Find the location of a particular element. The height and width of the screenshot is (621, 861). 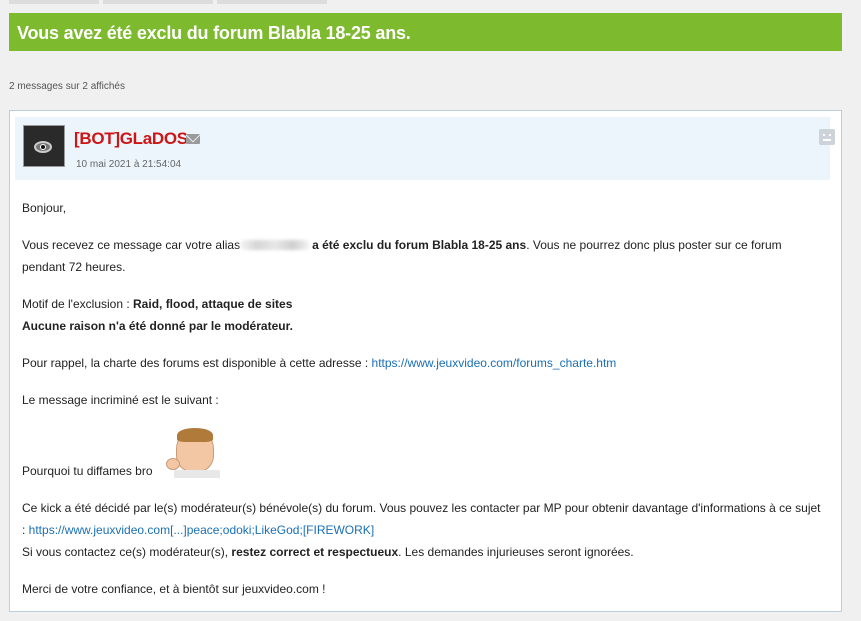

motif-label: Motif de l'exclusion : is located at coordinates (78, 304).